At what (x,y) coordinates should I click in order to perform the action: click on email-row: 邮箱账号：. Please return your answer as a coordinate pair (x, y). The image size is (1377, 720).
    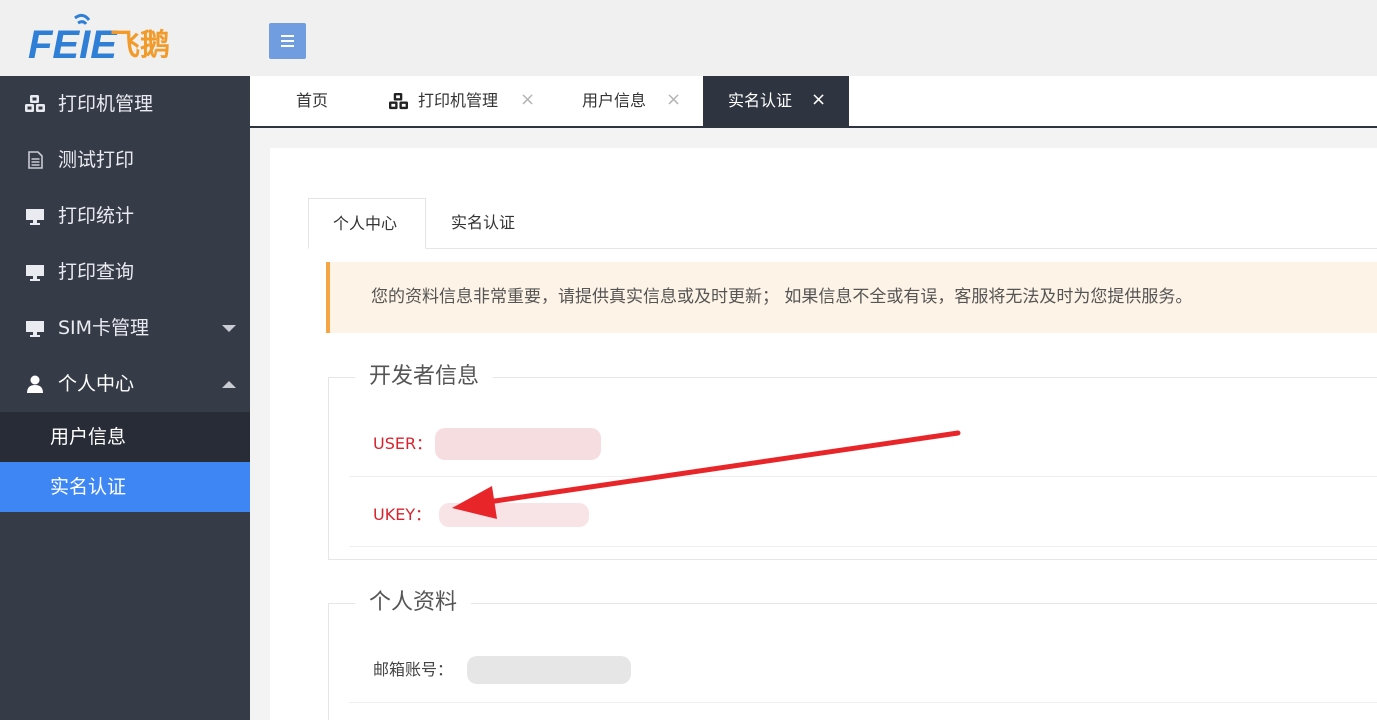
    Looking at the image, I should click on (863, 667).